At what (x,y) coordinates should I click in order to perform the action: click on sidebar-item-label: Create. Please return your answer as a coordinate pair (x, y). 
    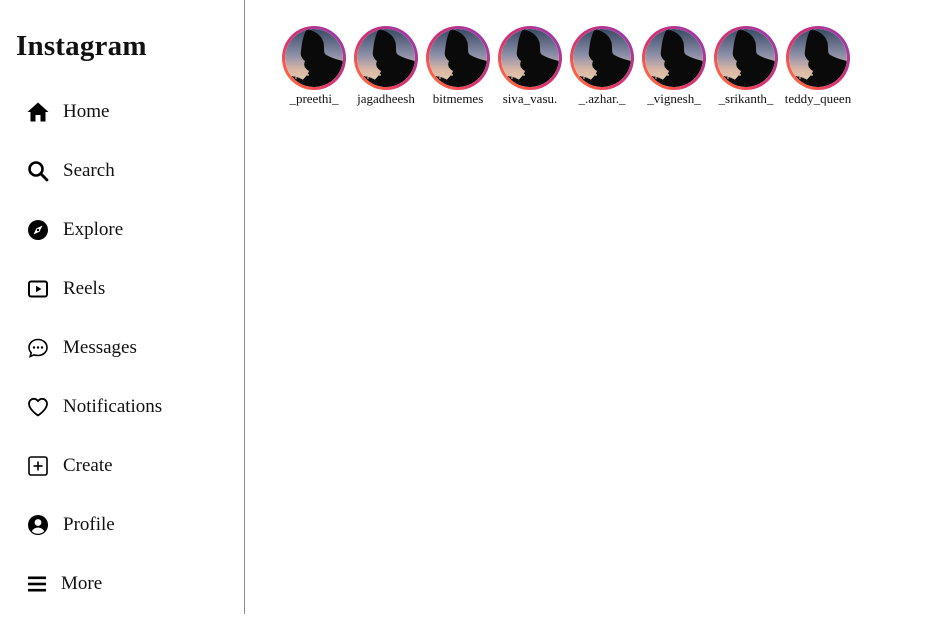
    Looking at the image, I should click on (88, 465).